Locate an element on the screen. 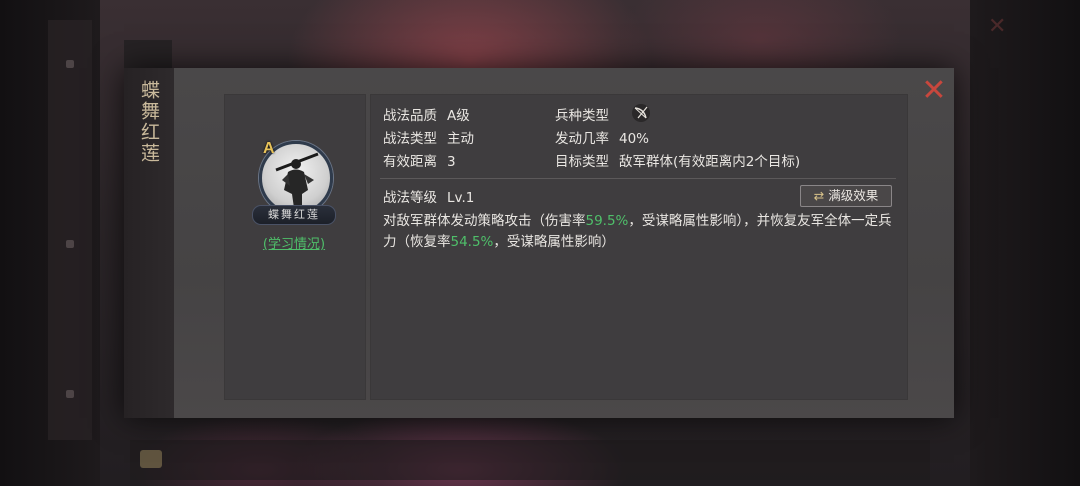 The image size is (1080, 486). close-button: ✕ is located at coordinates (934, 92).